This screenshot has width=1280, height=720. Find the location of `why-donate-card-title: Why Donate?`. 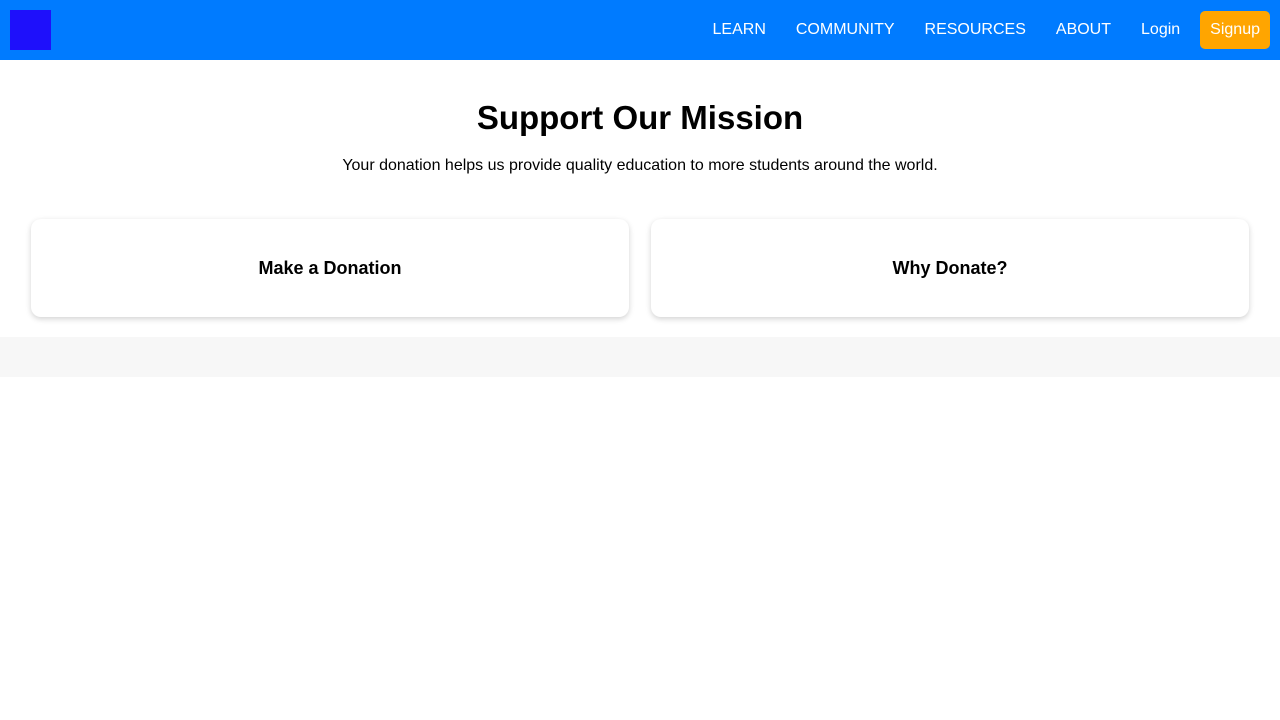

why-donate-card-title: Why Donate? is located at coordinates (950, 267).